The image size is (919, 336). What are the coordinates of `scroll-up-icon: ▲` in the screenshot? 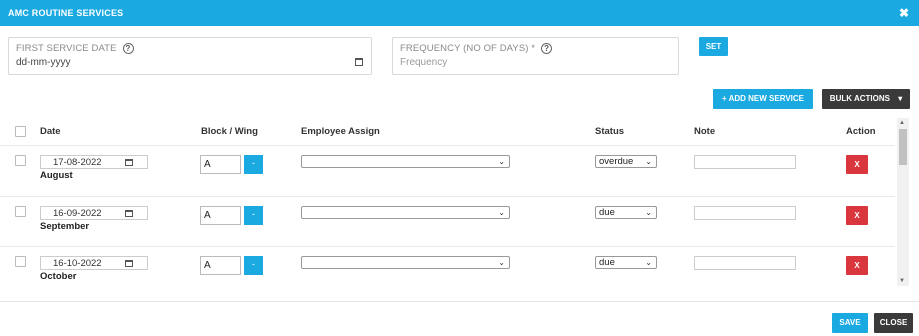 It's located at (902, 123).